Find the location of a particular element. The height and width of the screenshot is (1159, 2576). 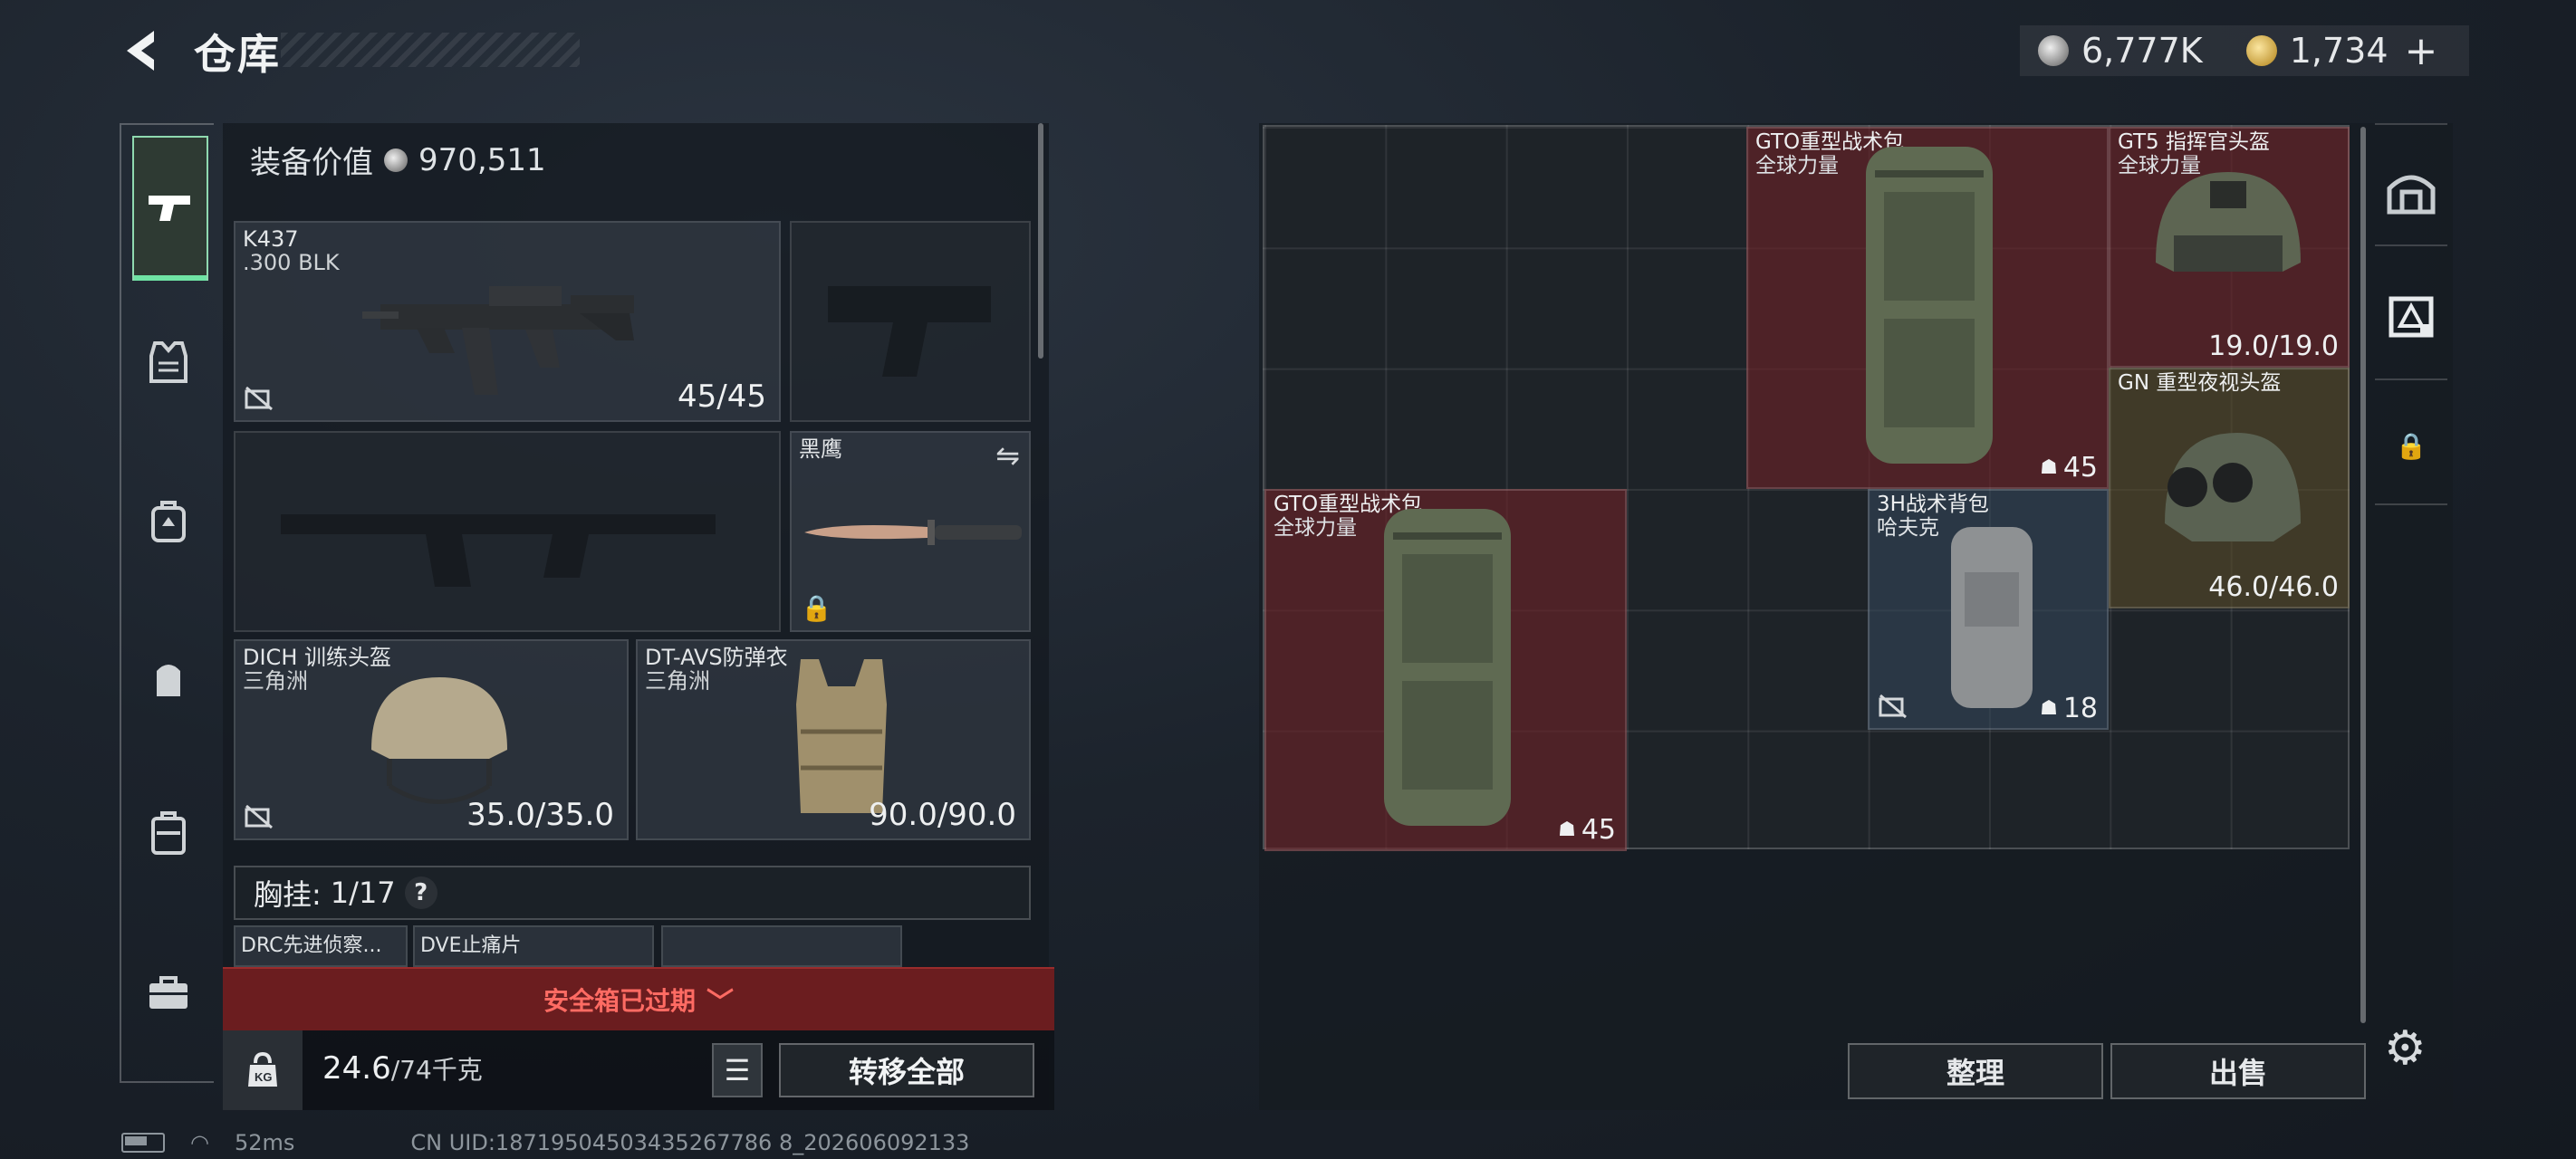

gear-icon: ⚙ is located at coordinates (2405, 1049).